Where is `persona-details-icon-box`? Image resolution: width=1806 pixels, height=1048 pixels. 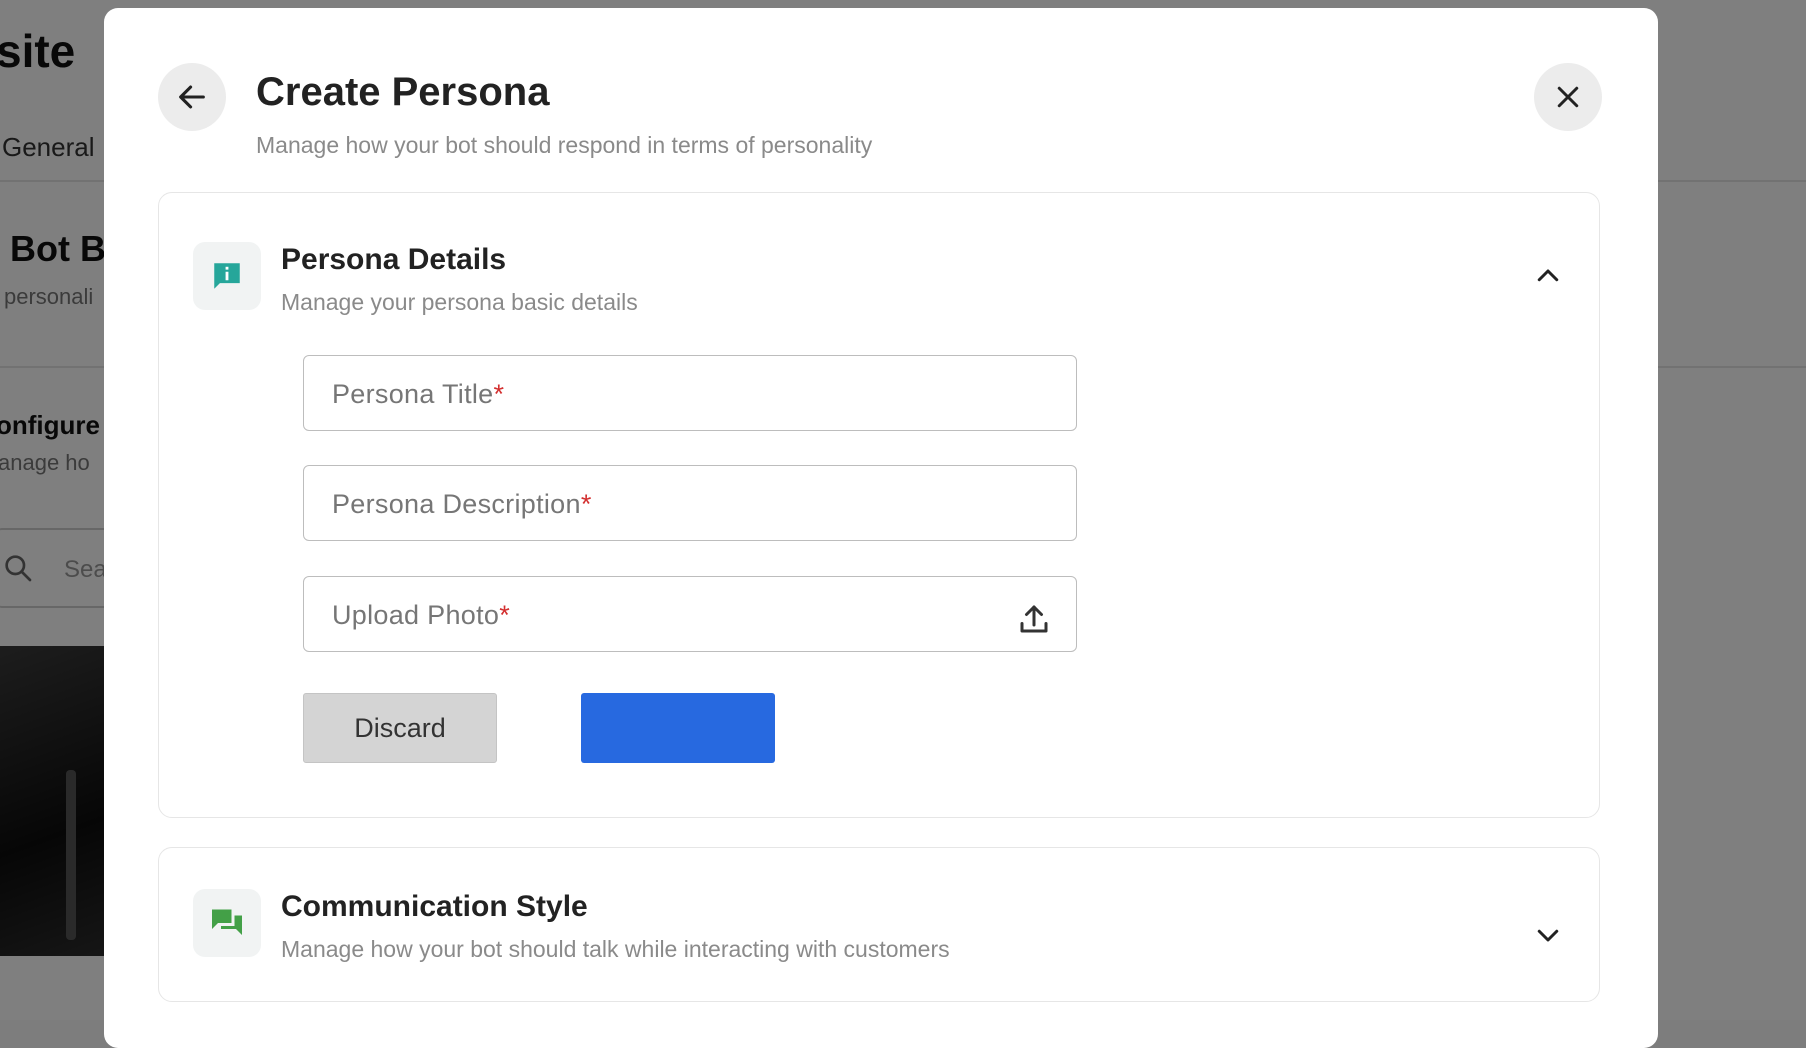
persona-details-icon-box is located at coordinates (227, 276).